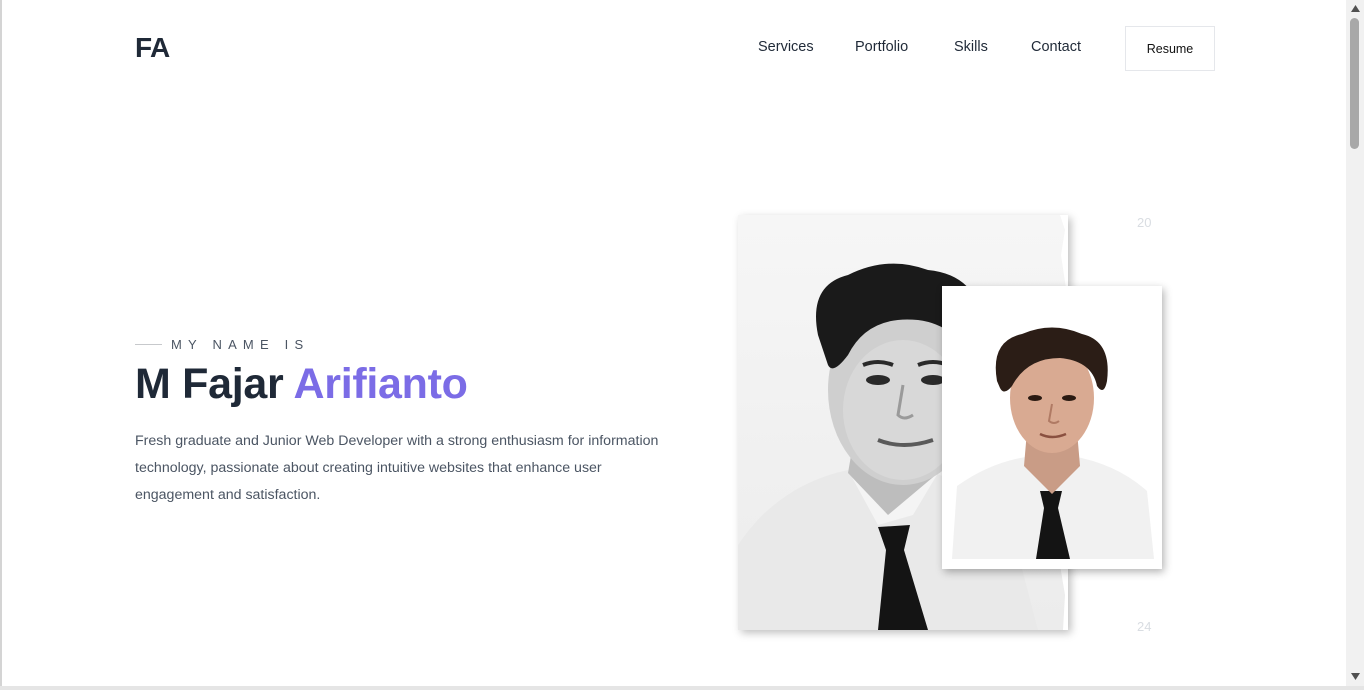 The width and height of the screenshot is (1364, 690). Describe the element at coordinates (1170, 48) in the screenshot. I see `resume-button: Resume` at that location.